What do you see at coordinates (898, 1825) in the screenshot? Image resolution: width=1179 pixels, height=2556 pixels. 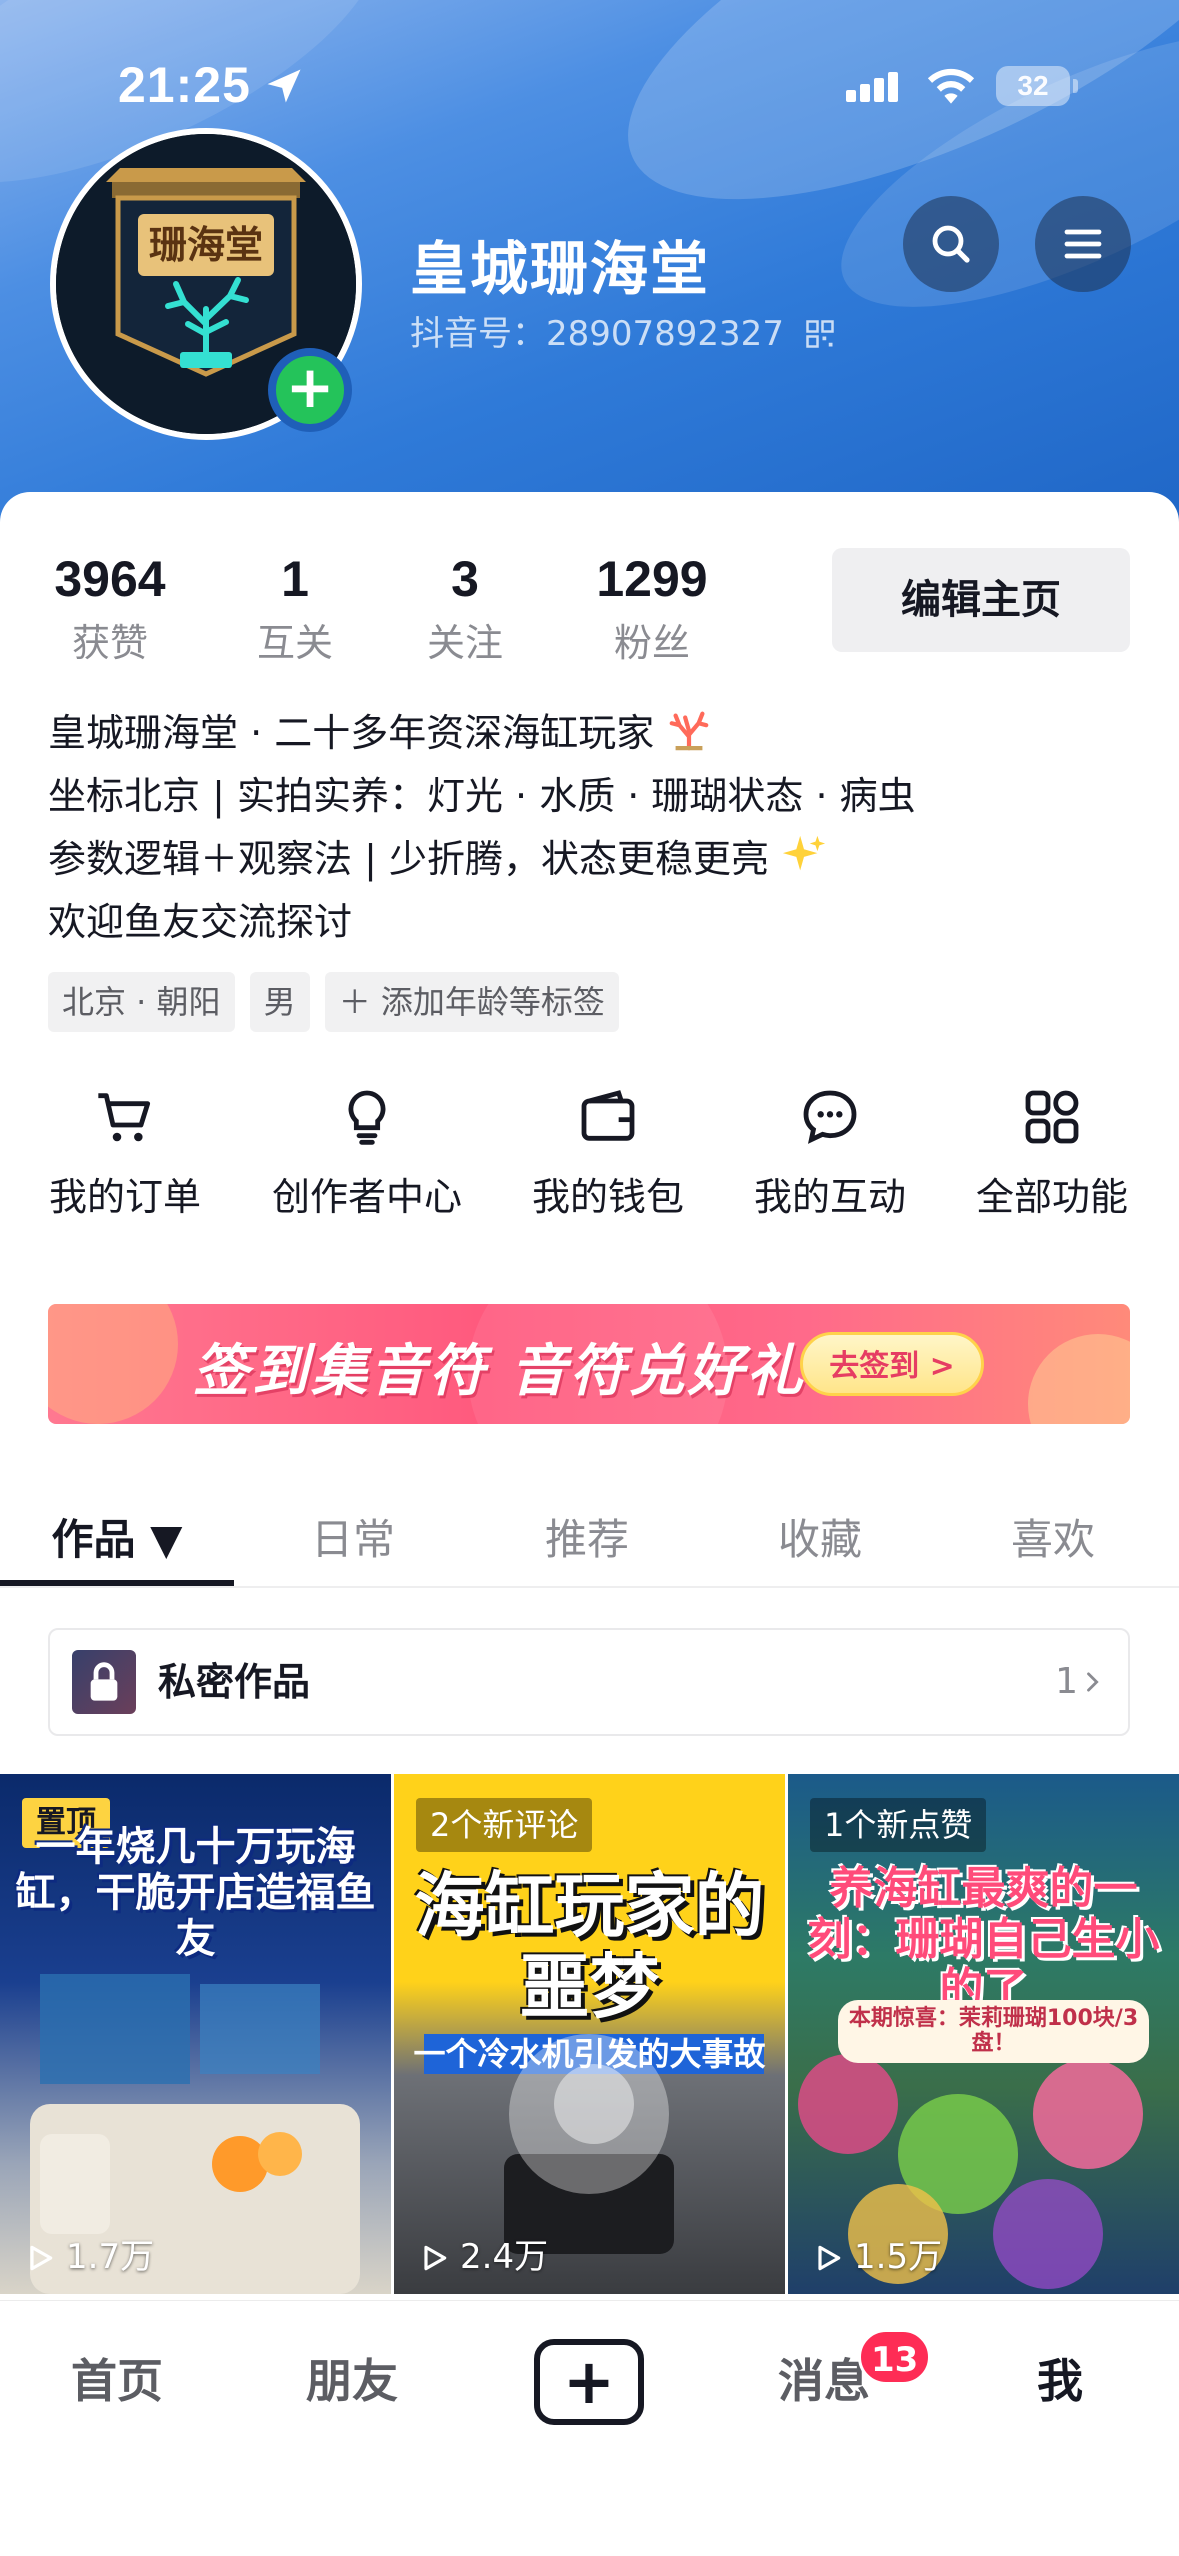 I see `new-likes-note: 1个新点赞` at bounding box center [898, 1825].